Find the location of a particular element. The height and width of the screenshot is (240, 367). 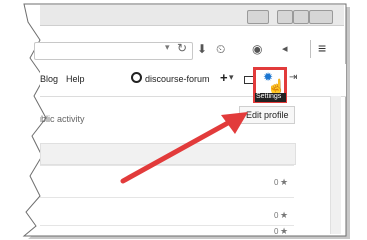

annotation-arrow is located at coordinates (184, 148).